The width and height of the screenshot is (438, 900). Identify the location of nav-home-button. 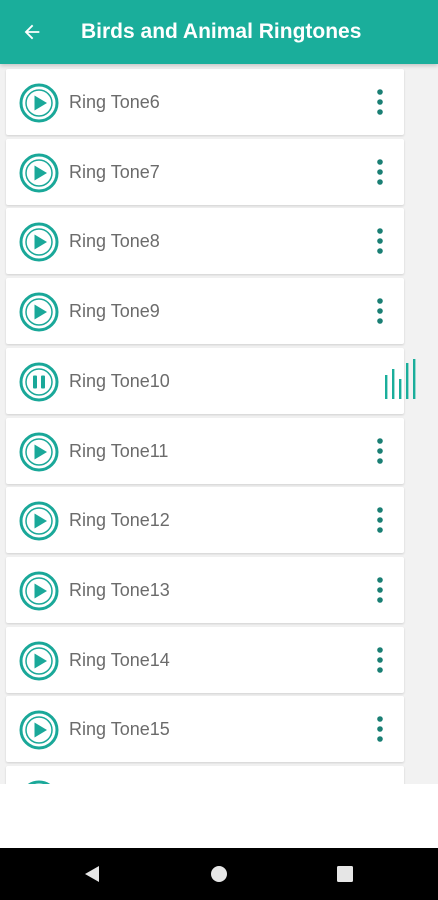
(219, 874).